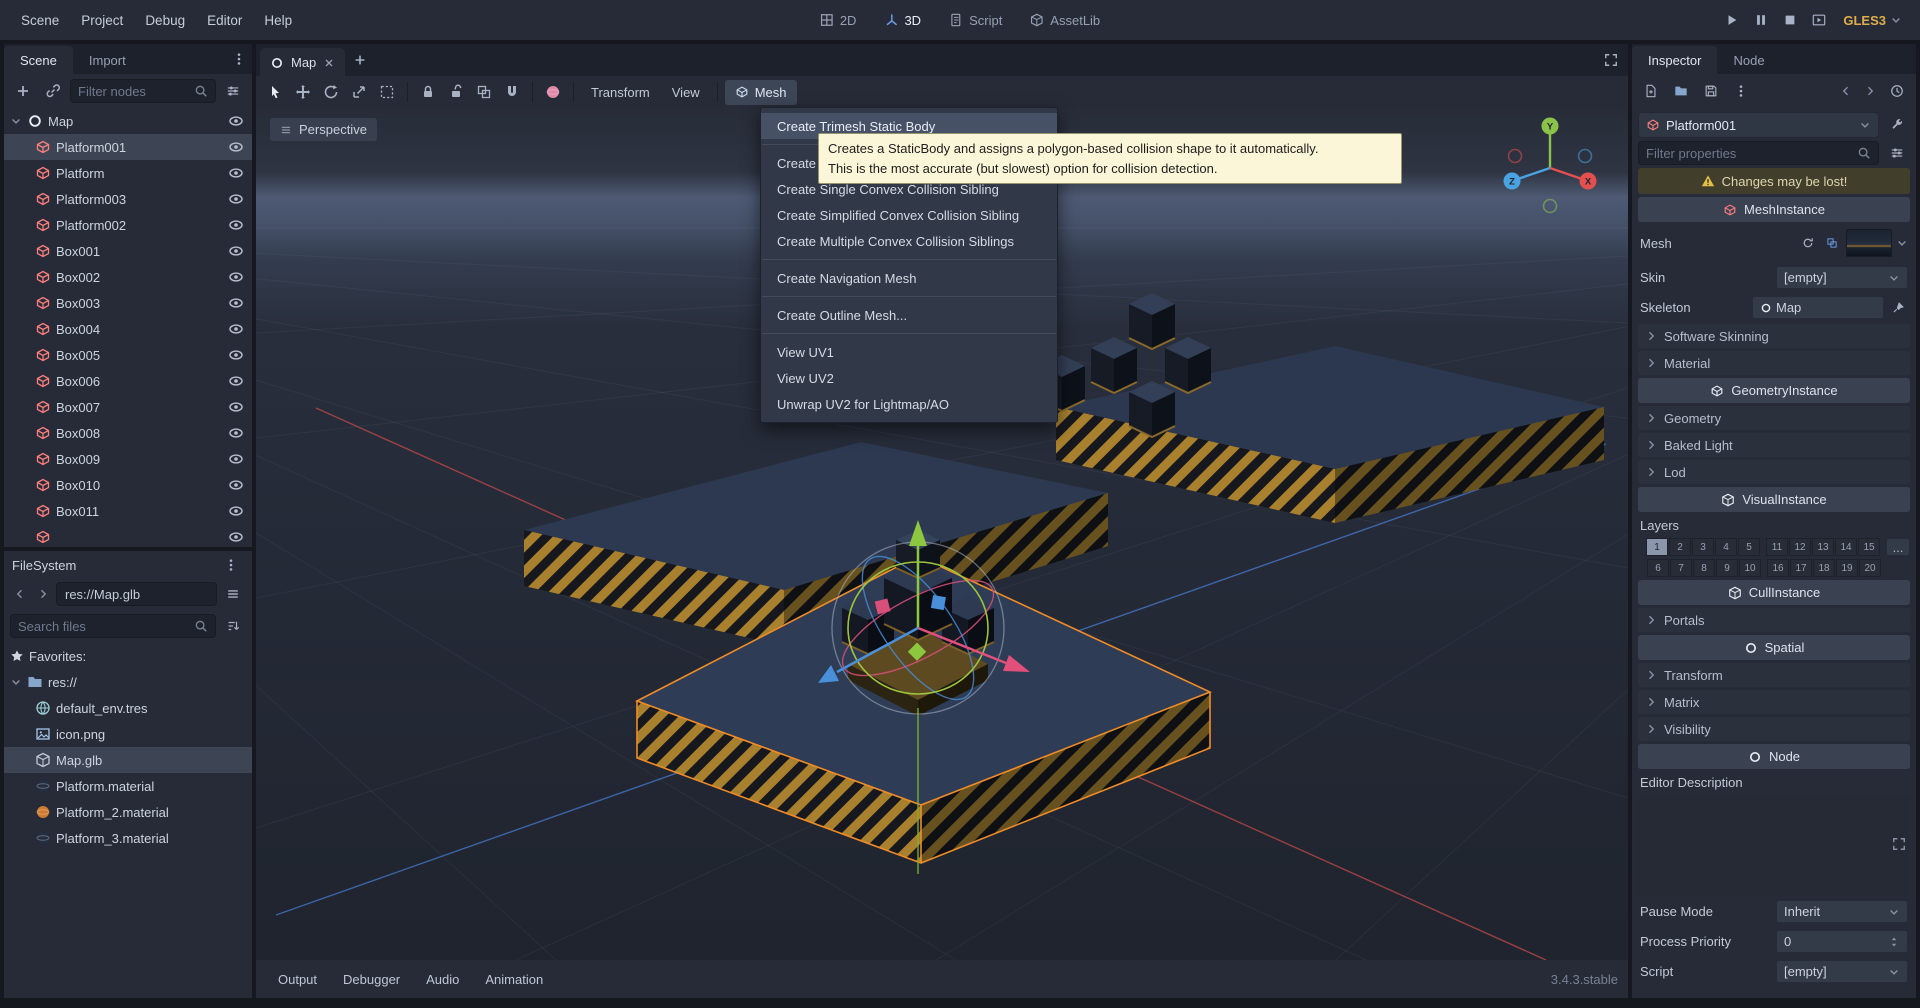 Image resolution: width=1920 pixels, height=1008 pixels. Describe the element at coordinates (512, 92) in the screenshot. I see `snap-toggle-button` at that location.